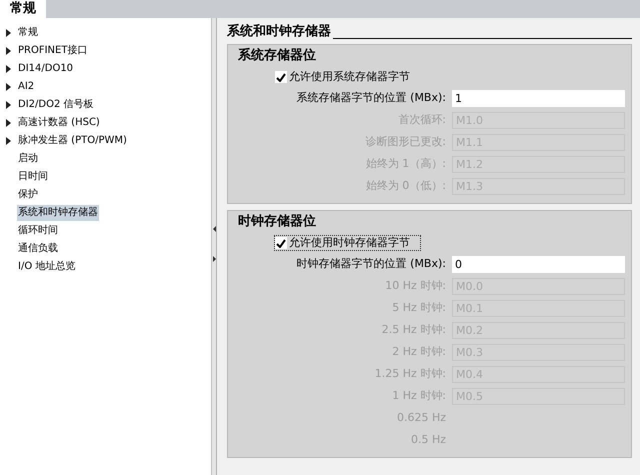 The width and height of the screenshot is (640, 475). I want to click on nav-item: 保护, so click(28, 195).